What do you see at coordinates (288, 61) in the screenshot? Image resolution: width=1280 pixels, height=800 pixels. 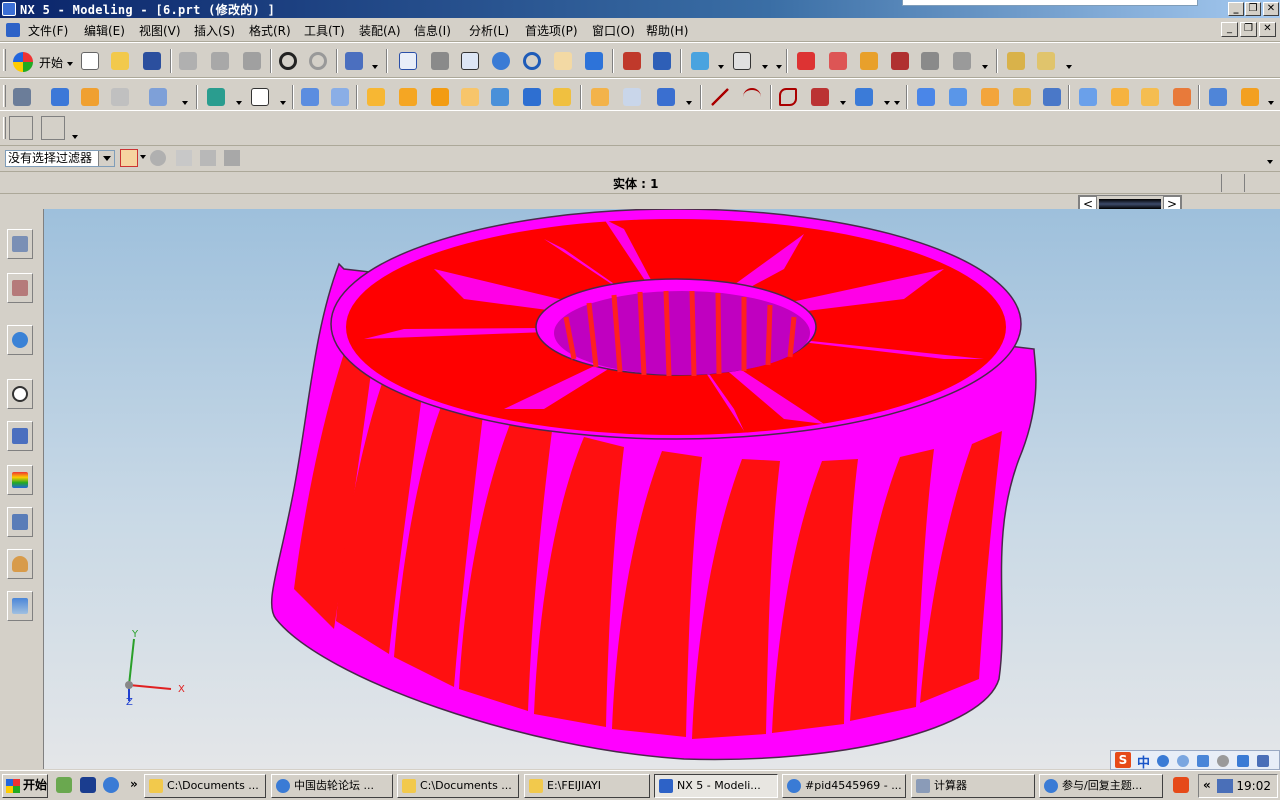 I see `undo-icon` at bounding box center [288, 61].